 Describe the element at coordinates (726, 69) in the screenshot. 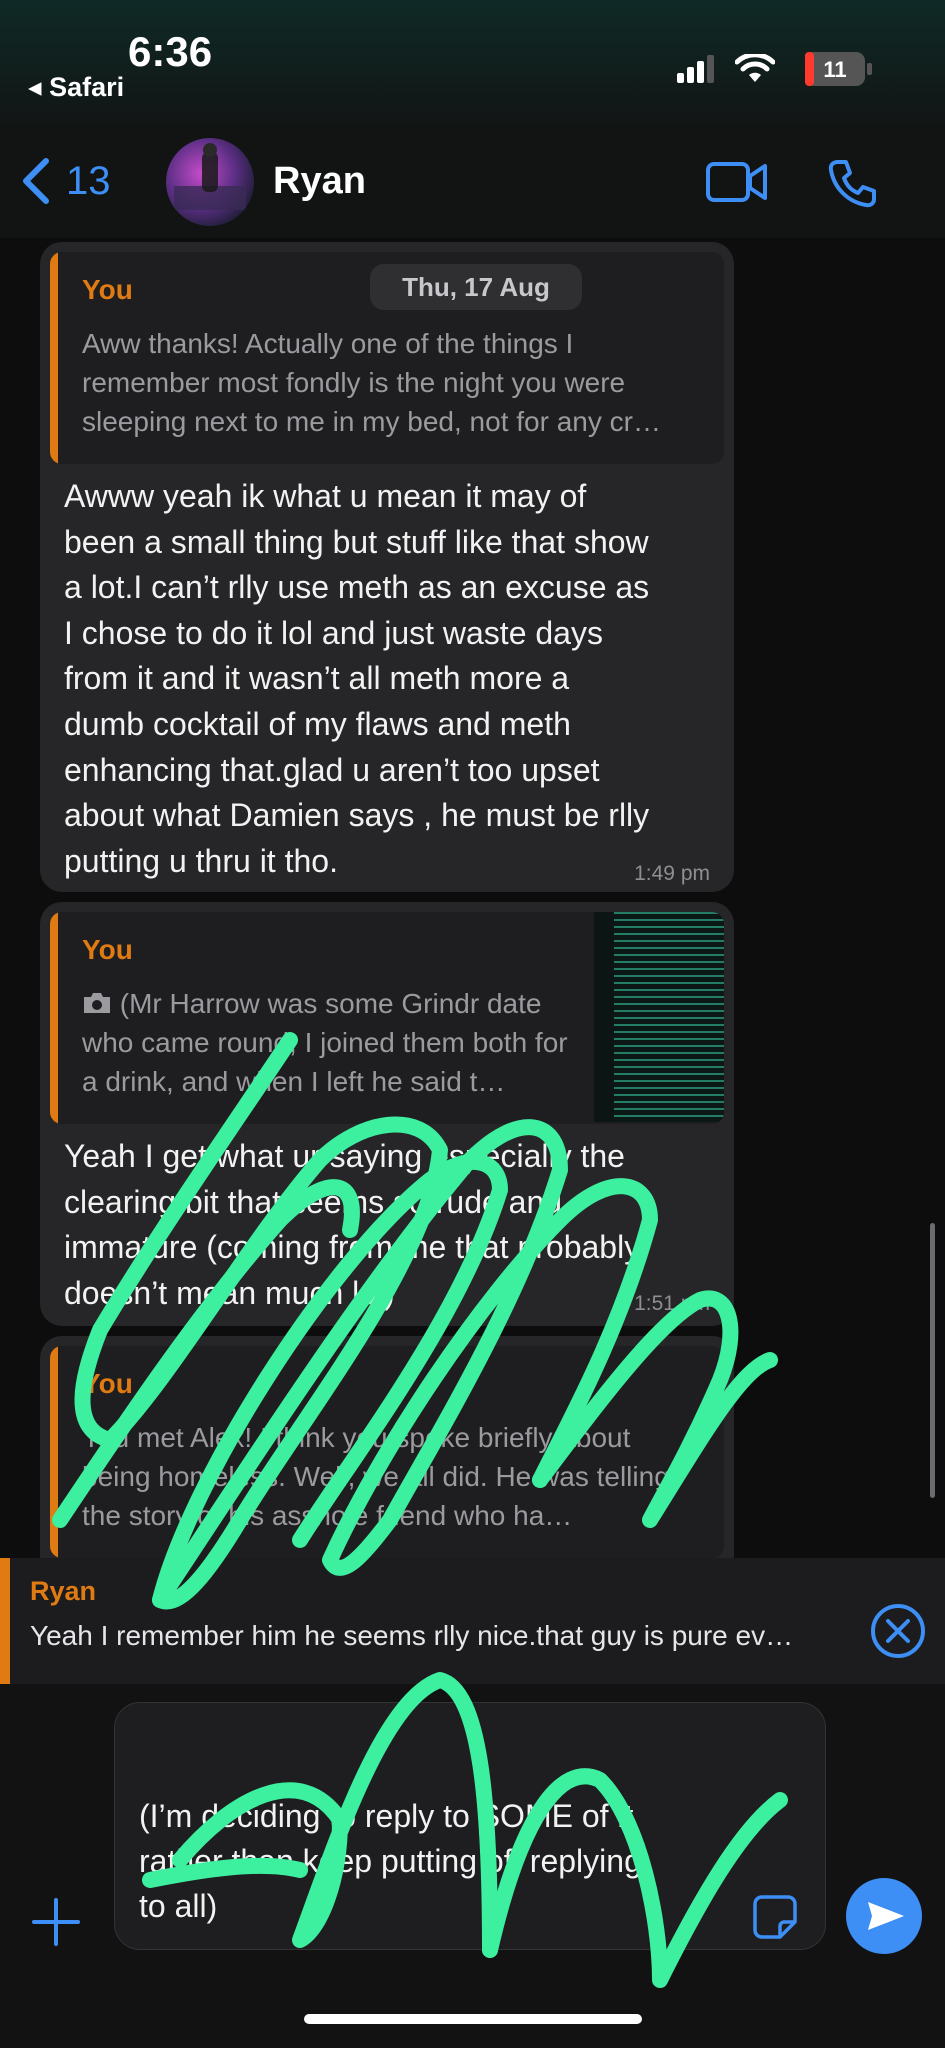

I see `status-icons` at that location.